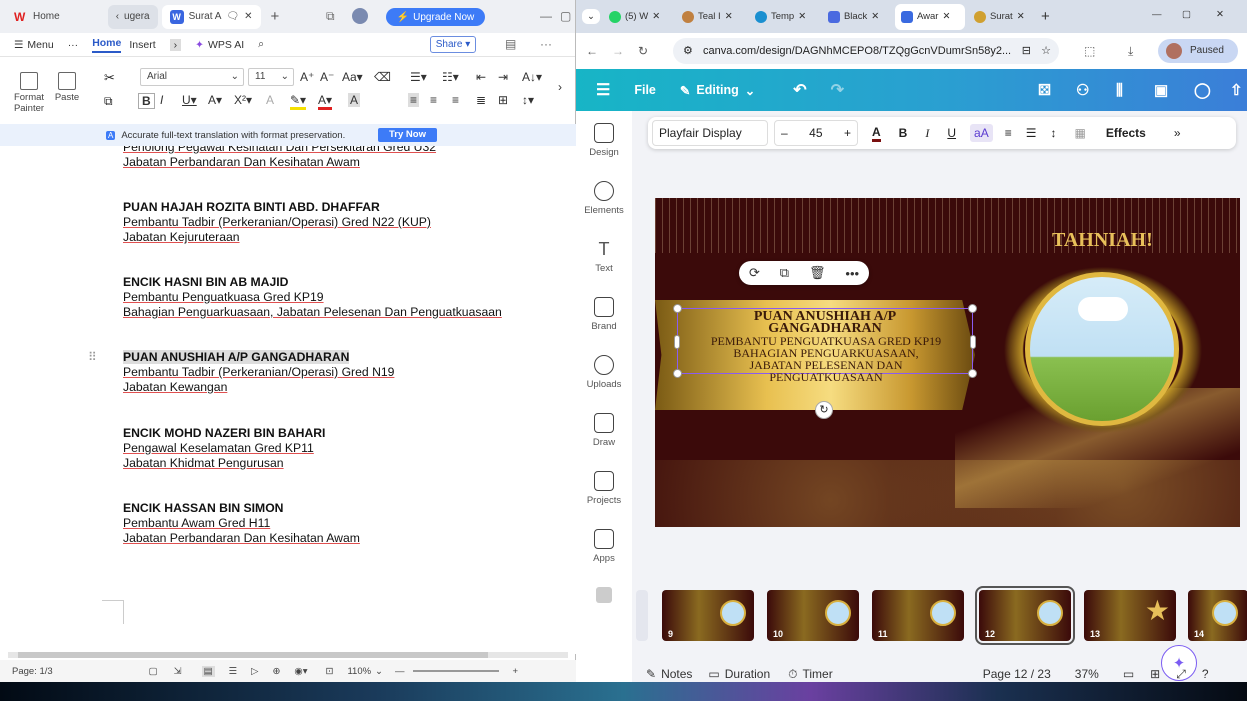 This screenshot has width=1247, height=701. I want to click on thumbnail-partial, so click(642, 615).